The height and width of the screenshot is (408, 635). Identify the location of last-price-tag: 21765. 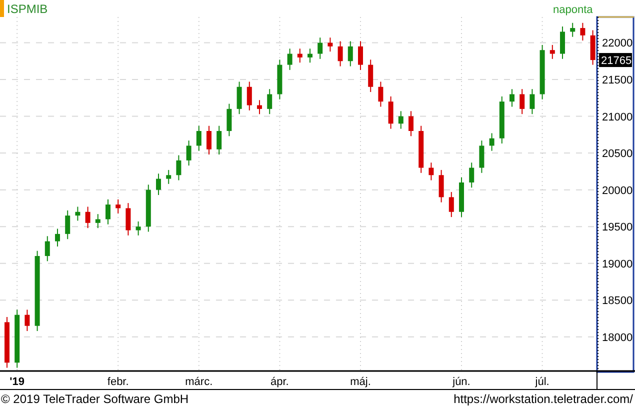
(615, 60).